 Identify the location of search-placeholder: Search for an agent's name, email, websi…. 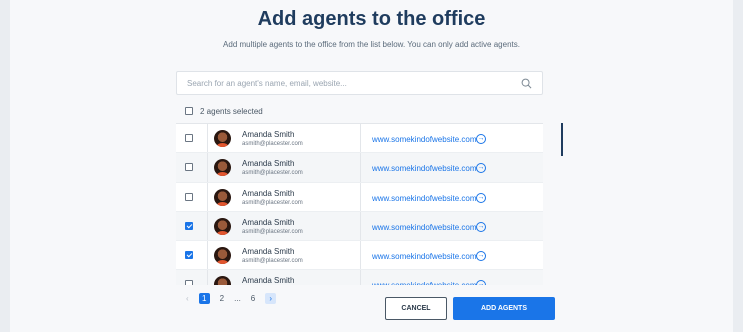
(267, 83).